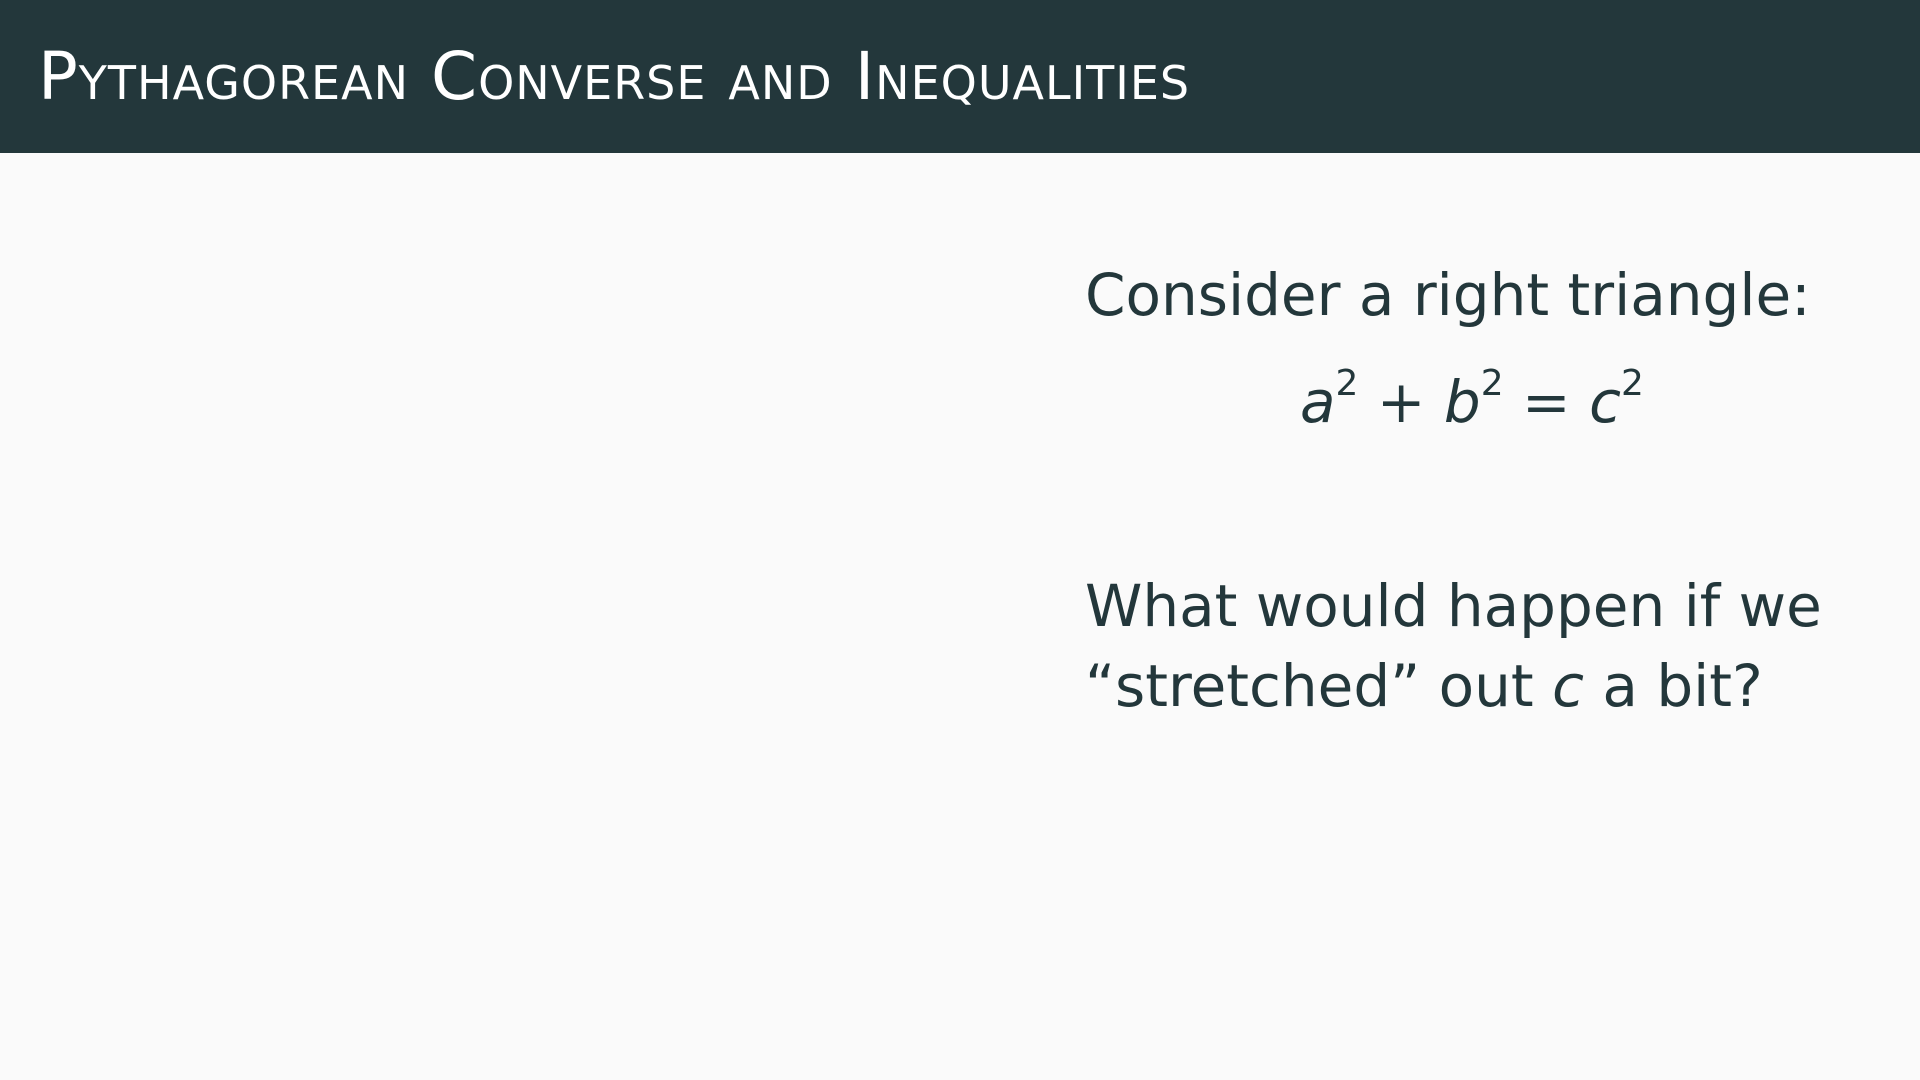 This screenshot has width=1920, height=1080. I want to click on equation-exp-a: 2, so click(1347, 384).